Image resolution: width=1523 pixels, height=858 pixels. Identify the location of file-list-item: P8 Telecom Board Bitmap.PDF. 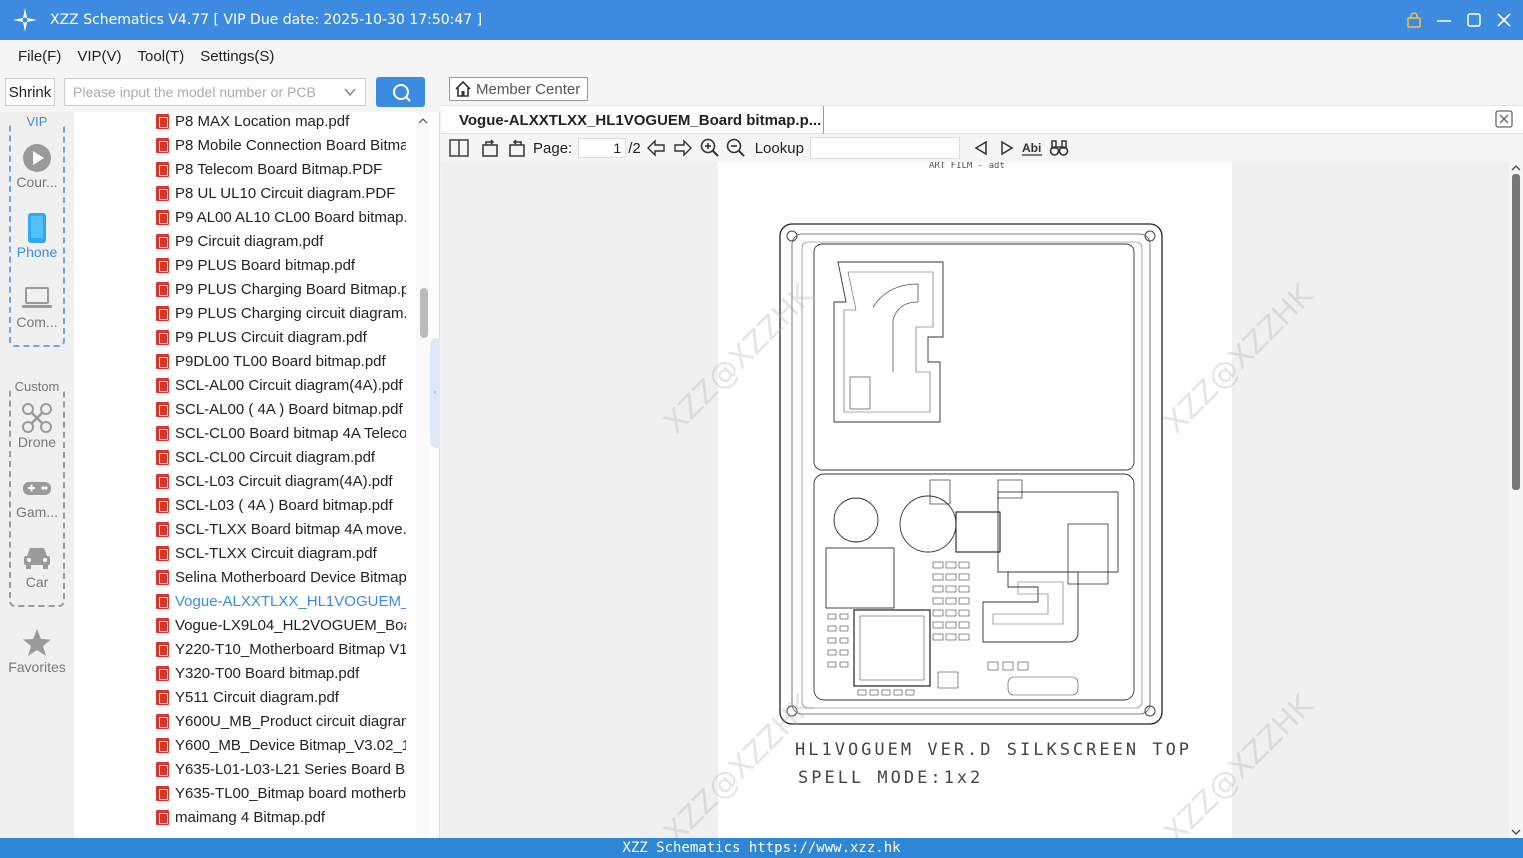
(281, 169).